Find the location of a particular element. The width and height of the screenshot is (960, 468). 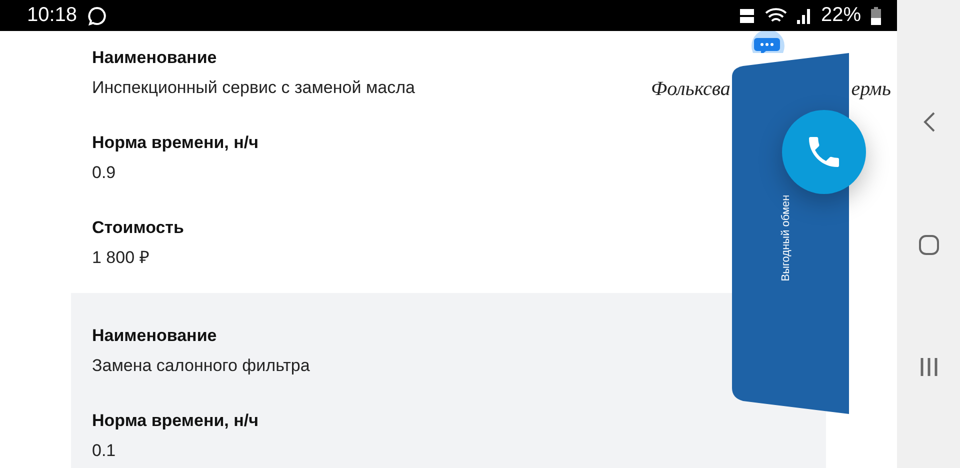

back-icon is located at coordinates (929, 121).